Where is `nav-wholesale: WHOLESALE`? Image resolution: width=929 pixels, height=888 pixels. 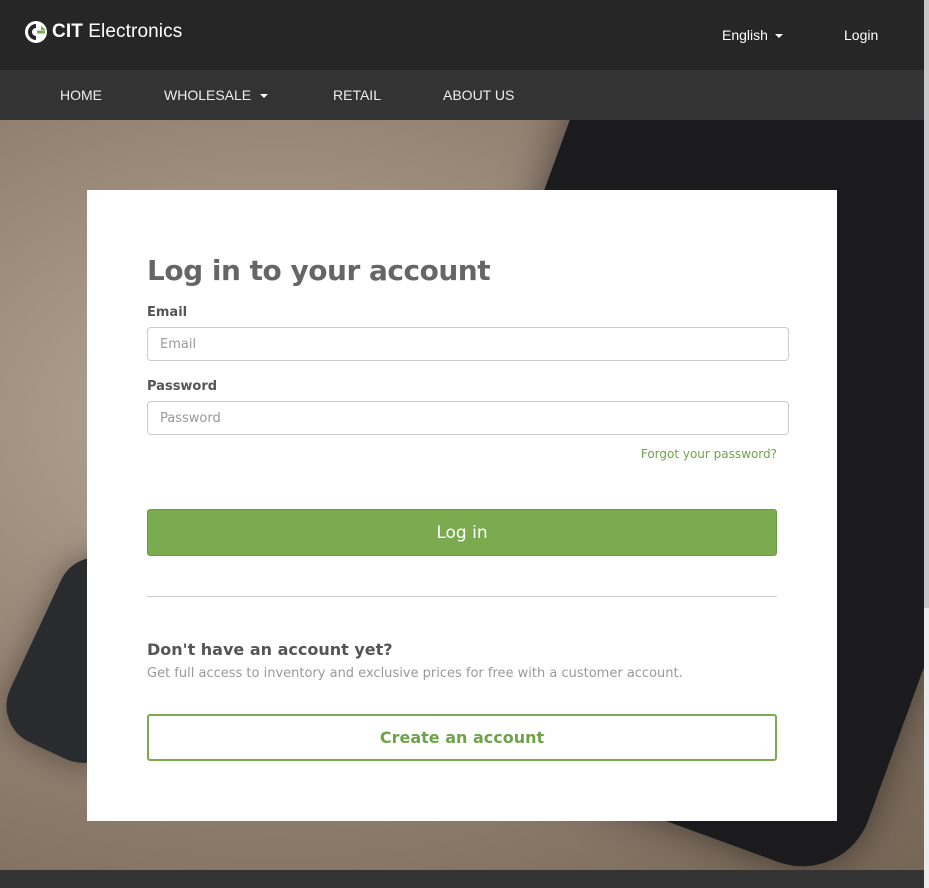 nav-wholesale: WHOLESALE is located at coordinates (216, 95).